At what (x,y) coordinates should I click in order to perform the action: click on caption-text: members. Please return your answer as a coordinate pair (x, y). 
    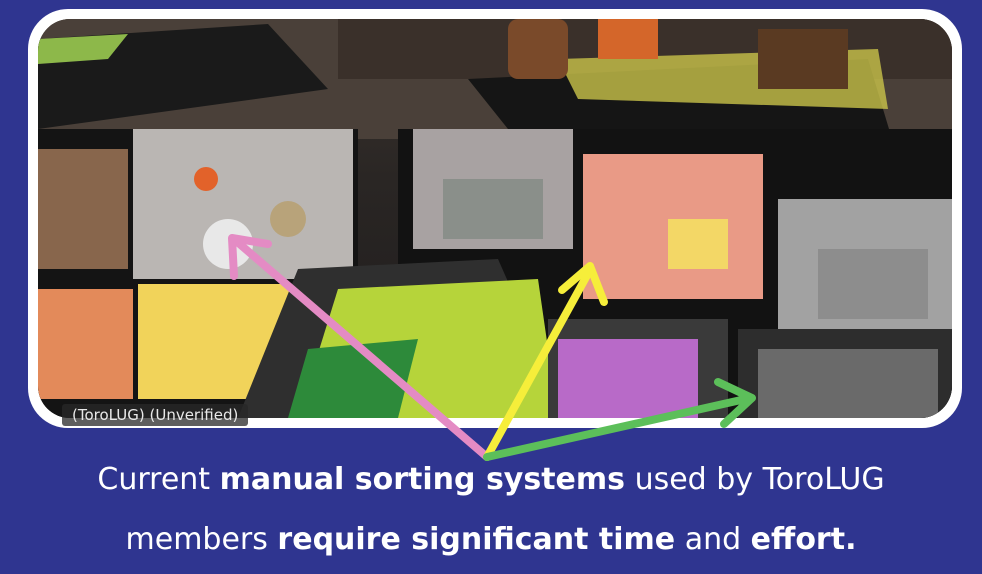
    Looking at the image, I should click on (201, 539).